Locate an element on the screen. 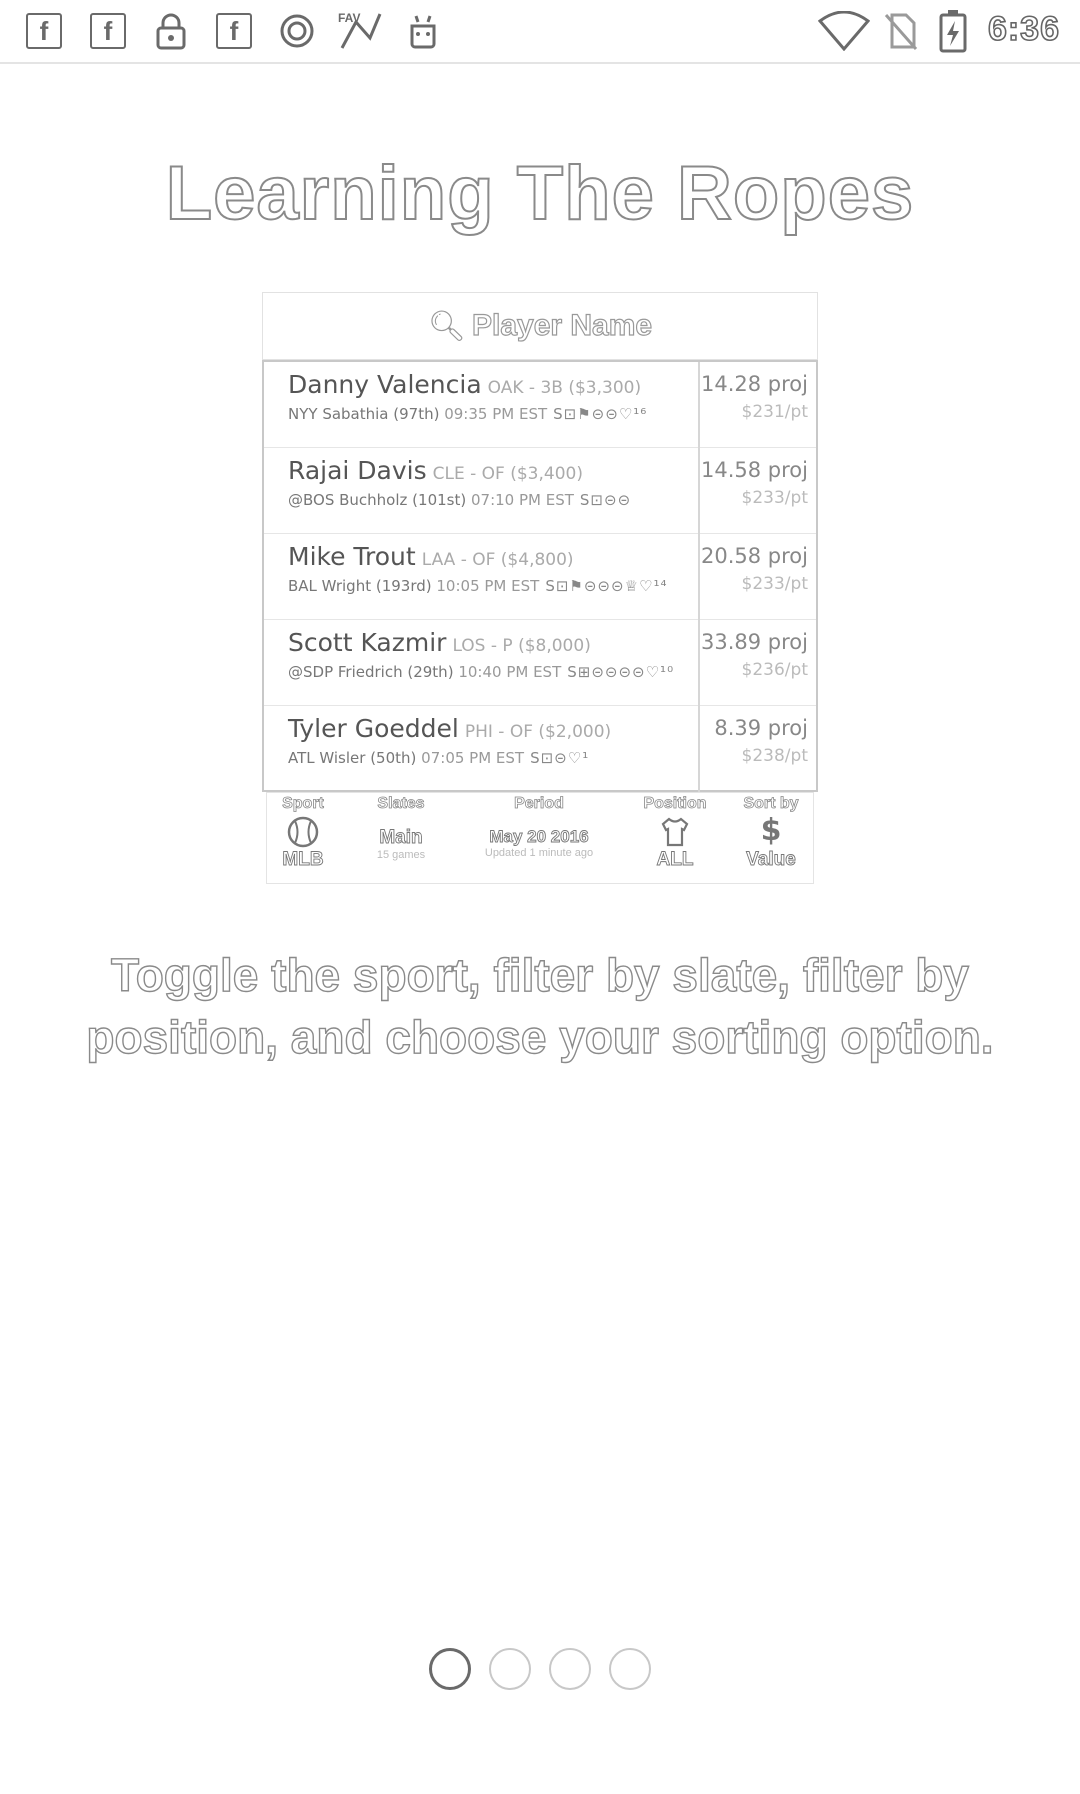  player-opponent: @BOS Buchholz (101st) is located at coordinates (377, 500).